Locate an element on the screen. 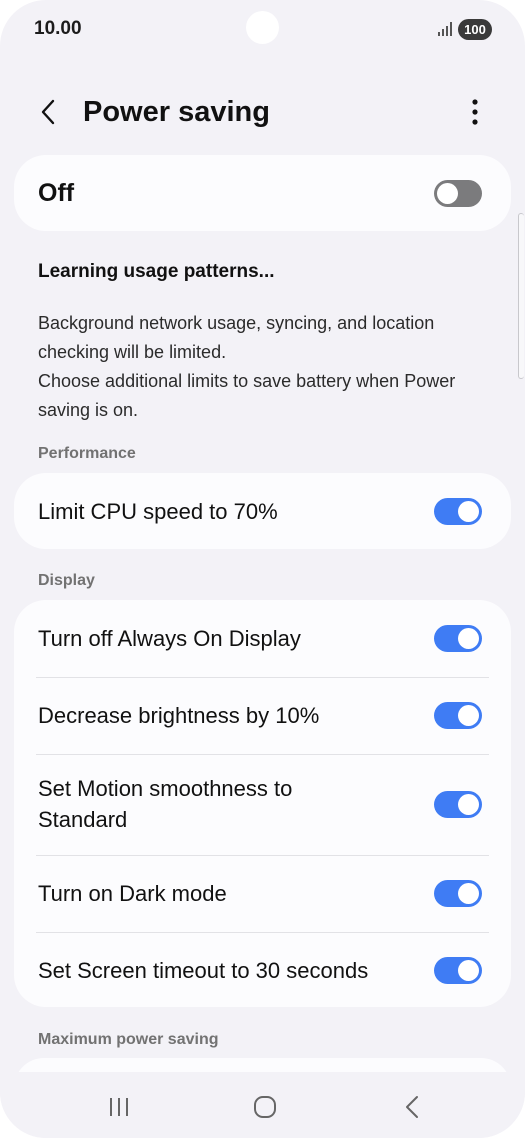 The width and height of the screenshot is (525, 1138). recent-apps-button is located at coordinates (119, 1107).